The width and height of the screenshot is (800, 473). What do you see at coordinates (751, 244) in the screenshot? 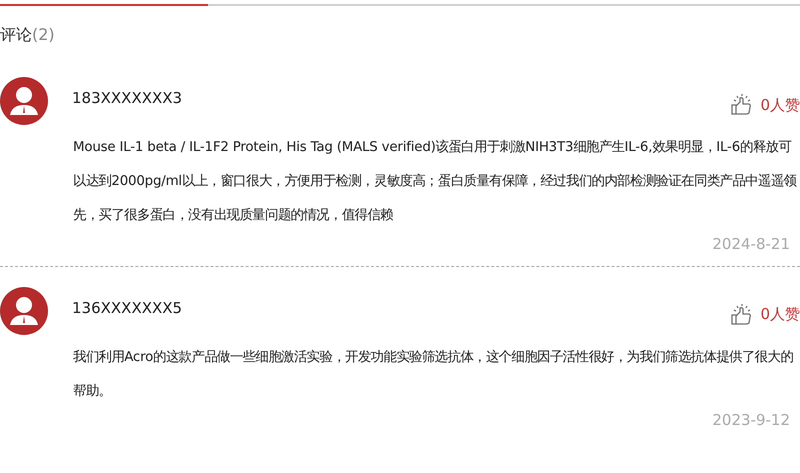
I see `comment-date: 2024-8-21` at bounding box center [751, 244].